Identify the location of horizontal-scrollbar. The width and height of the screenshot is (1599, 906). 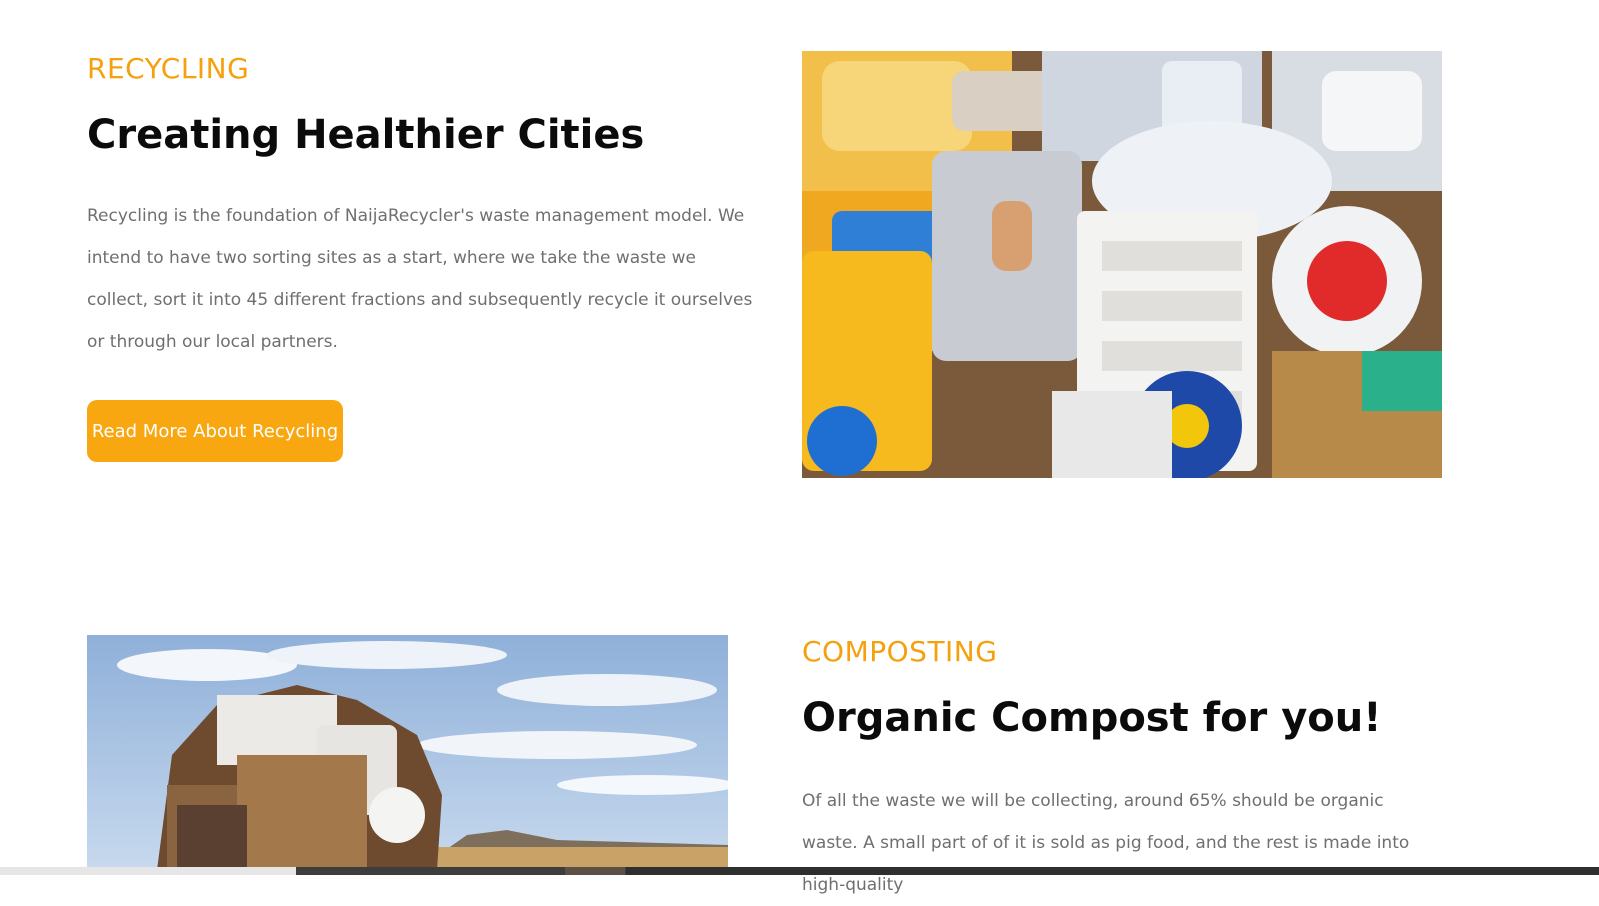
(799, 871).